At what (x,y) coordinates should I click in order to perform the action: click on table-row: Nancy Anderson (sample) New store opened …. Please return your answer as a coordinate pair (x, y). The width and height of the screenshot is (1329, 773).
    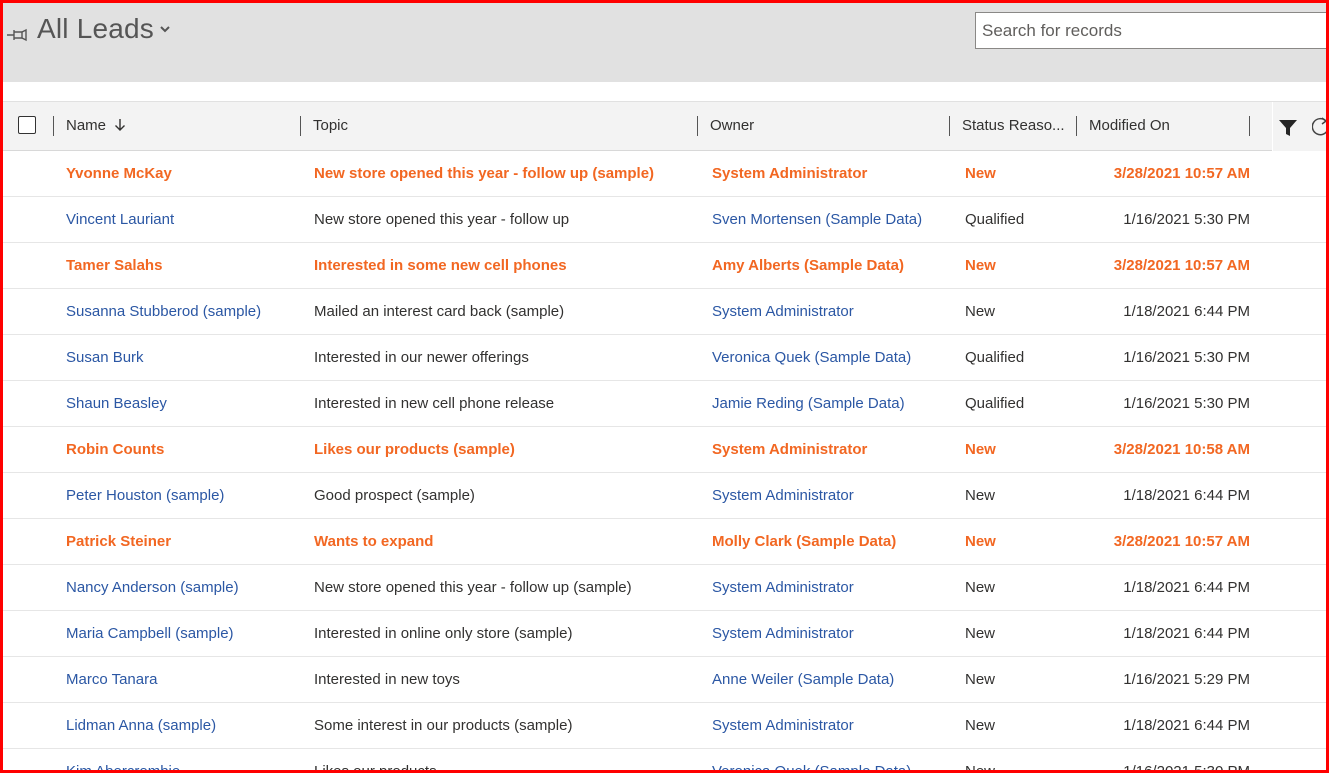
    Looking at the image, I should click on (664, 588).